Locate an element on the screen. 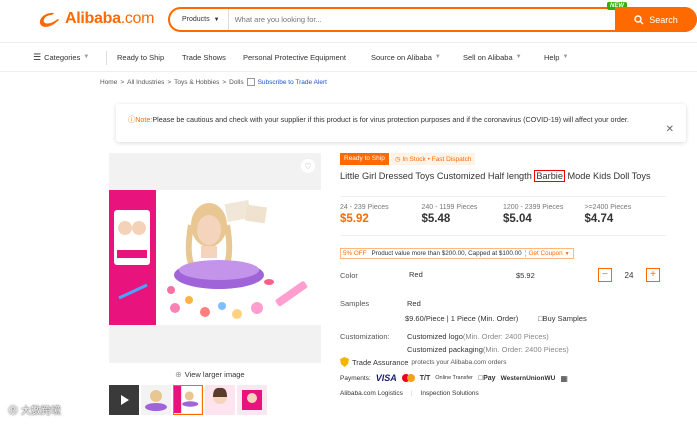 The width and height of the screenshot is (697, 426). header: Alibaba.com Products ▼ NEW Search is located at coordinates (348, 21).